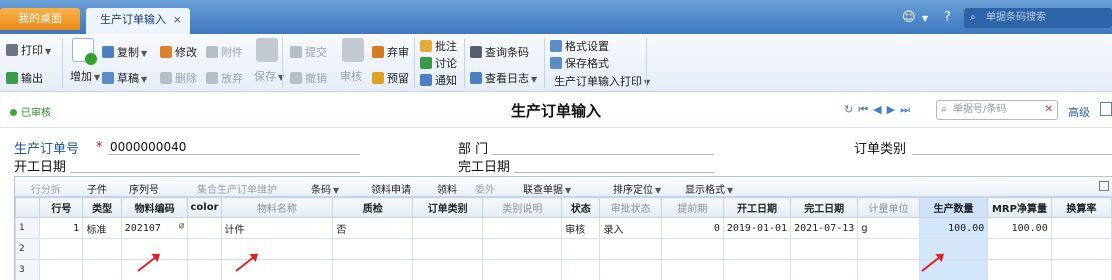  Describe the element at coordinates (865, 109) in the screenshot. I see `first-record-icon: ⏮` at that location.